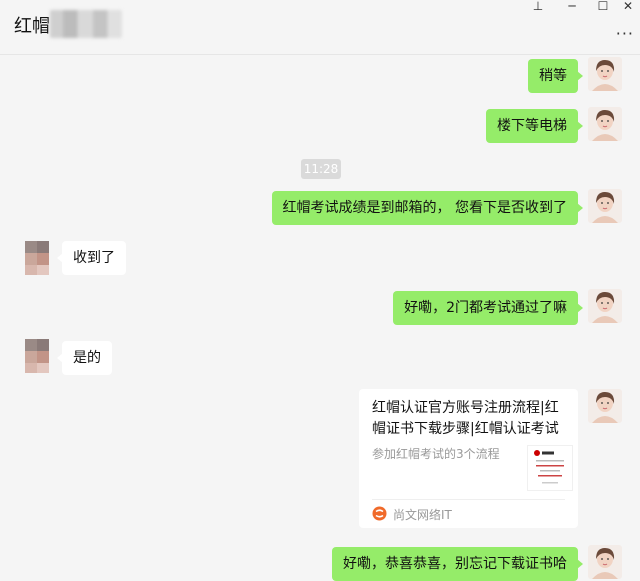  I want to click on card-source: 尚文网络IT, so click(422, 515).